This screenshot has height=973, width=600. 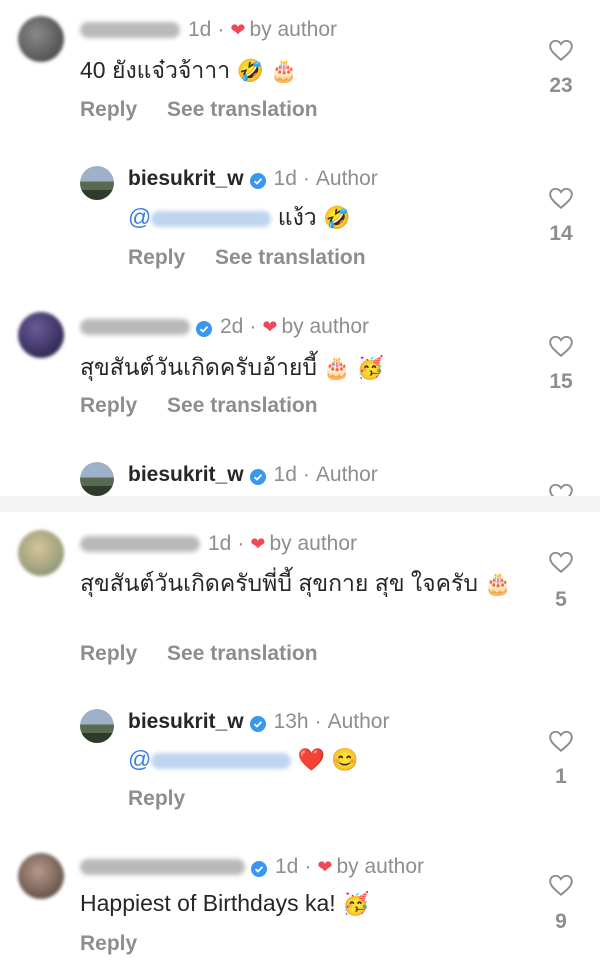 What do you see at coordinates (291, 721) in the screenshot?
I see `timestamp: 13h` at bounding box center [291, 721].